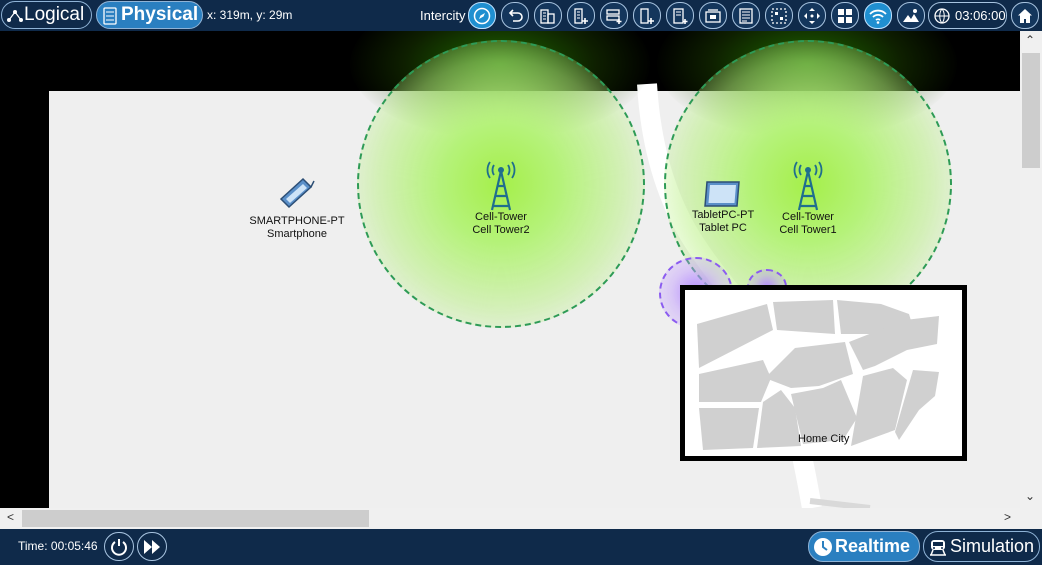 Image resolution: width=1042 pixels, height=565 pixels. Describe the element at coordinates (1031, 518) in the screenshot. I see `scroll-corner` at that location.